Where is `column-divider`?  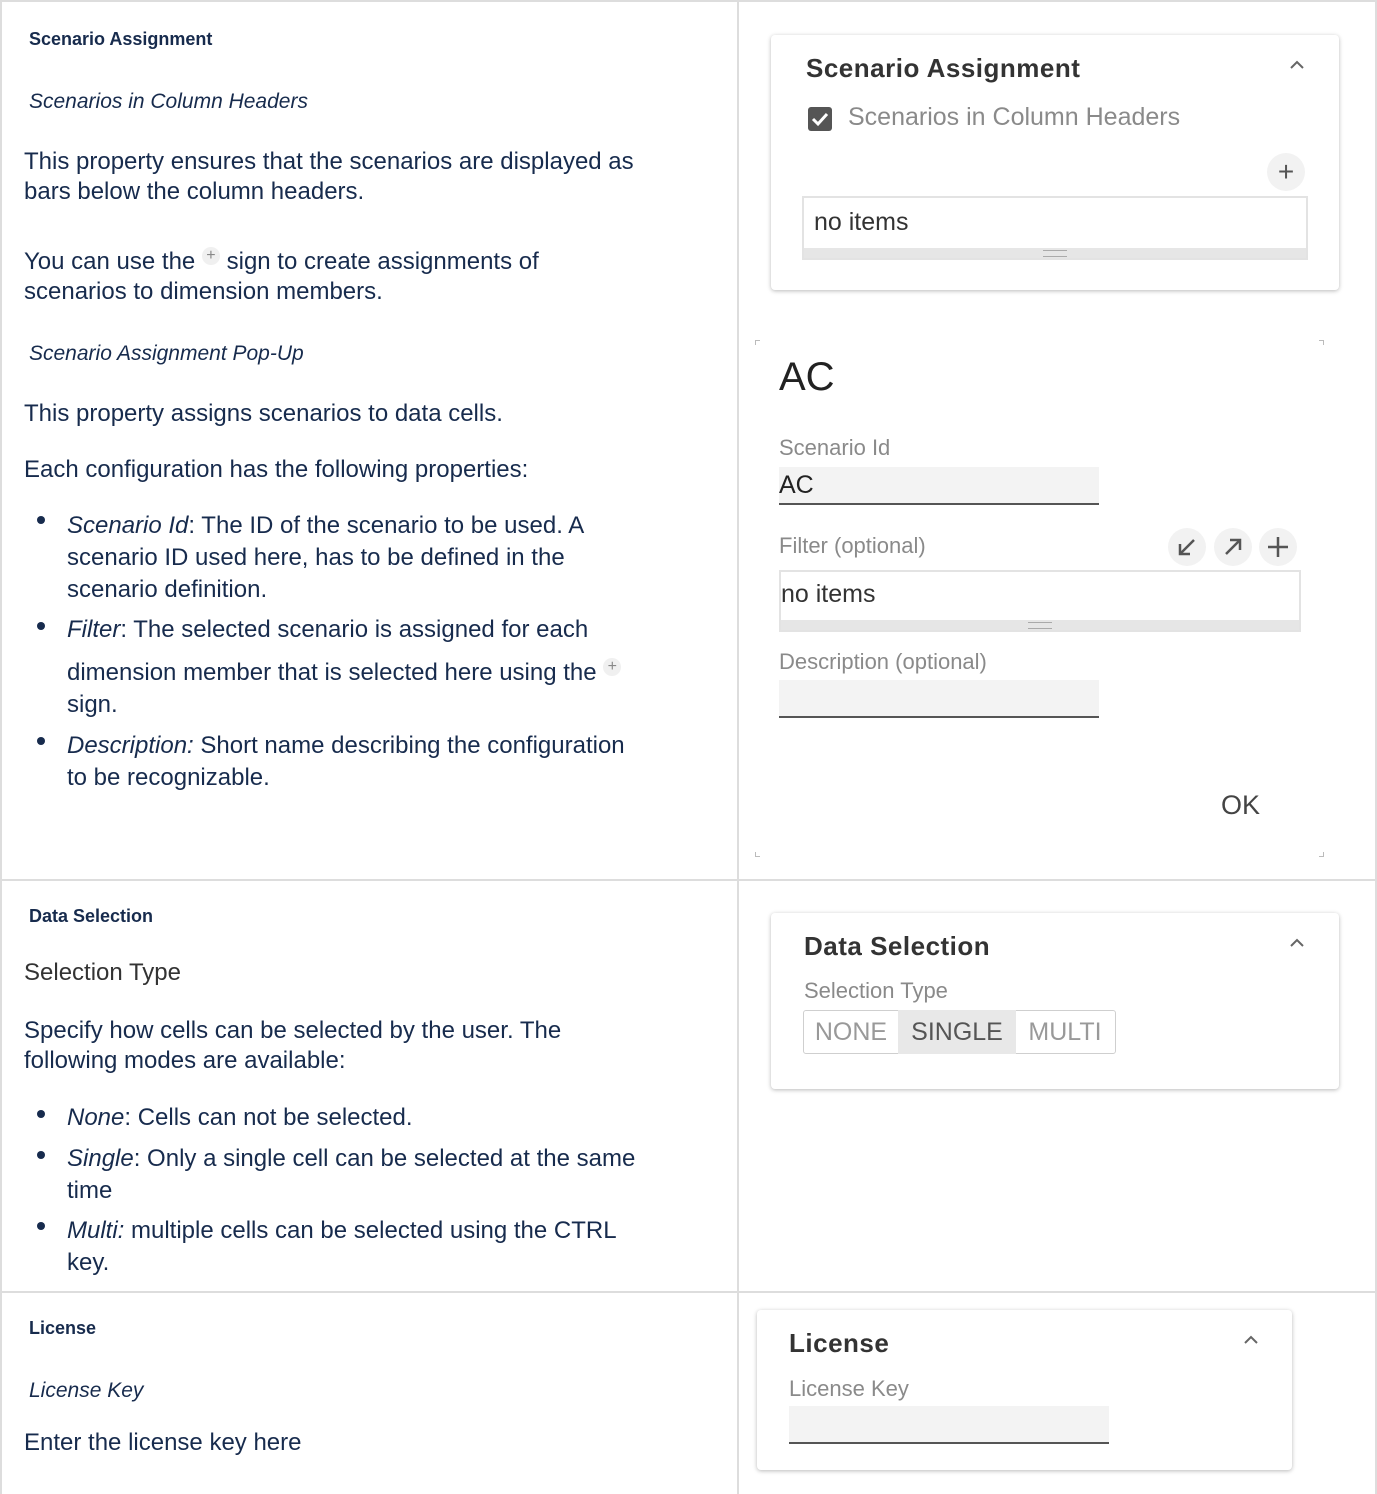 column-divider is located at coordinates (738, 747).